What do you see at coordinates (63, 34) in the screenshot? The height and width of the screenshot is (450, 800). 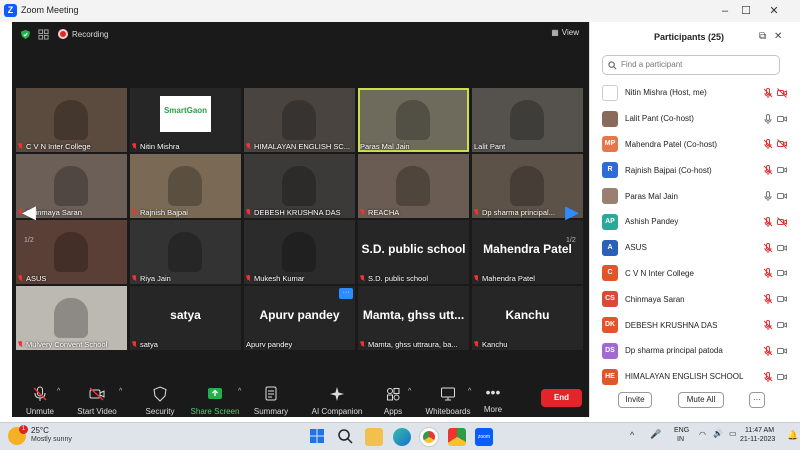 I see `recording-dot-icon` at bounding box center [63, 34].